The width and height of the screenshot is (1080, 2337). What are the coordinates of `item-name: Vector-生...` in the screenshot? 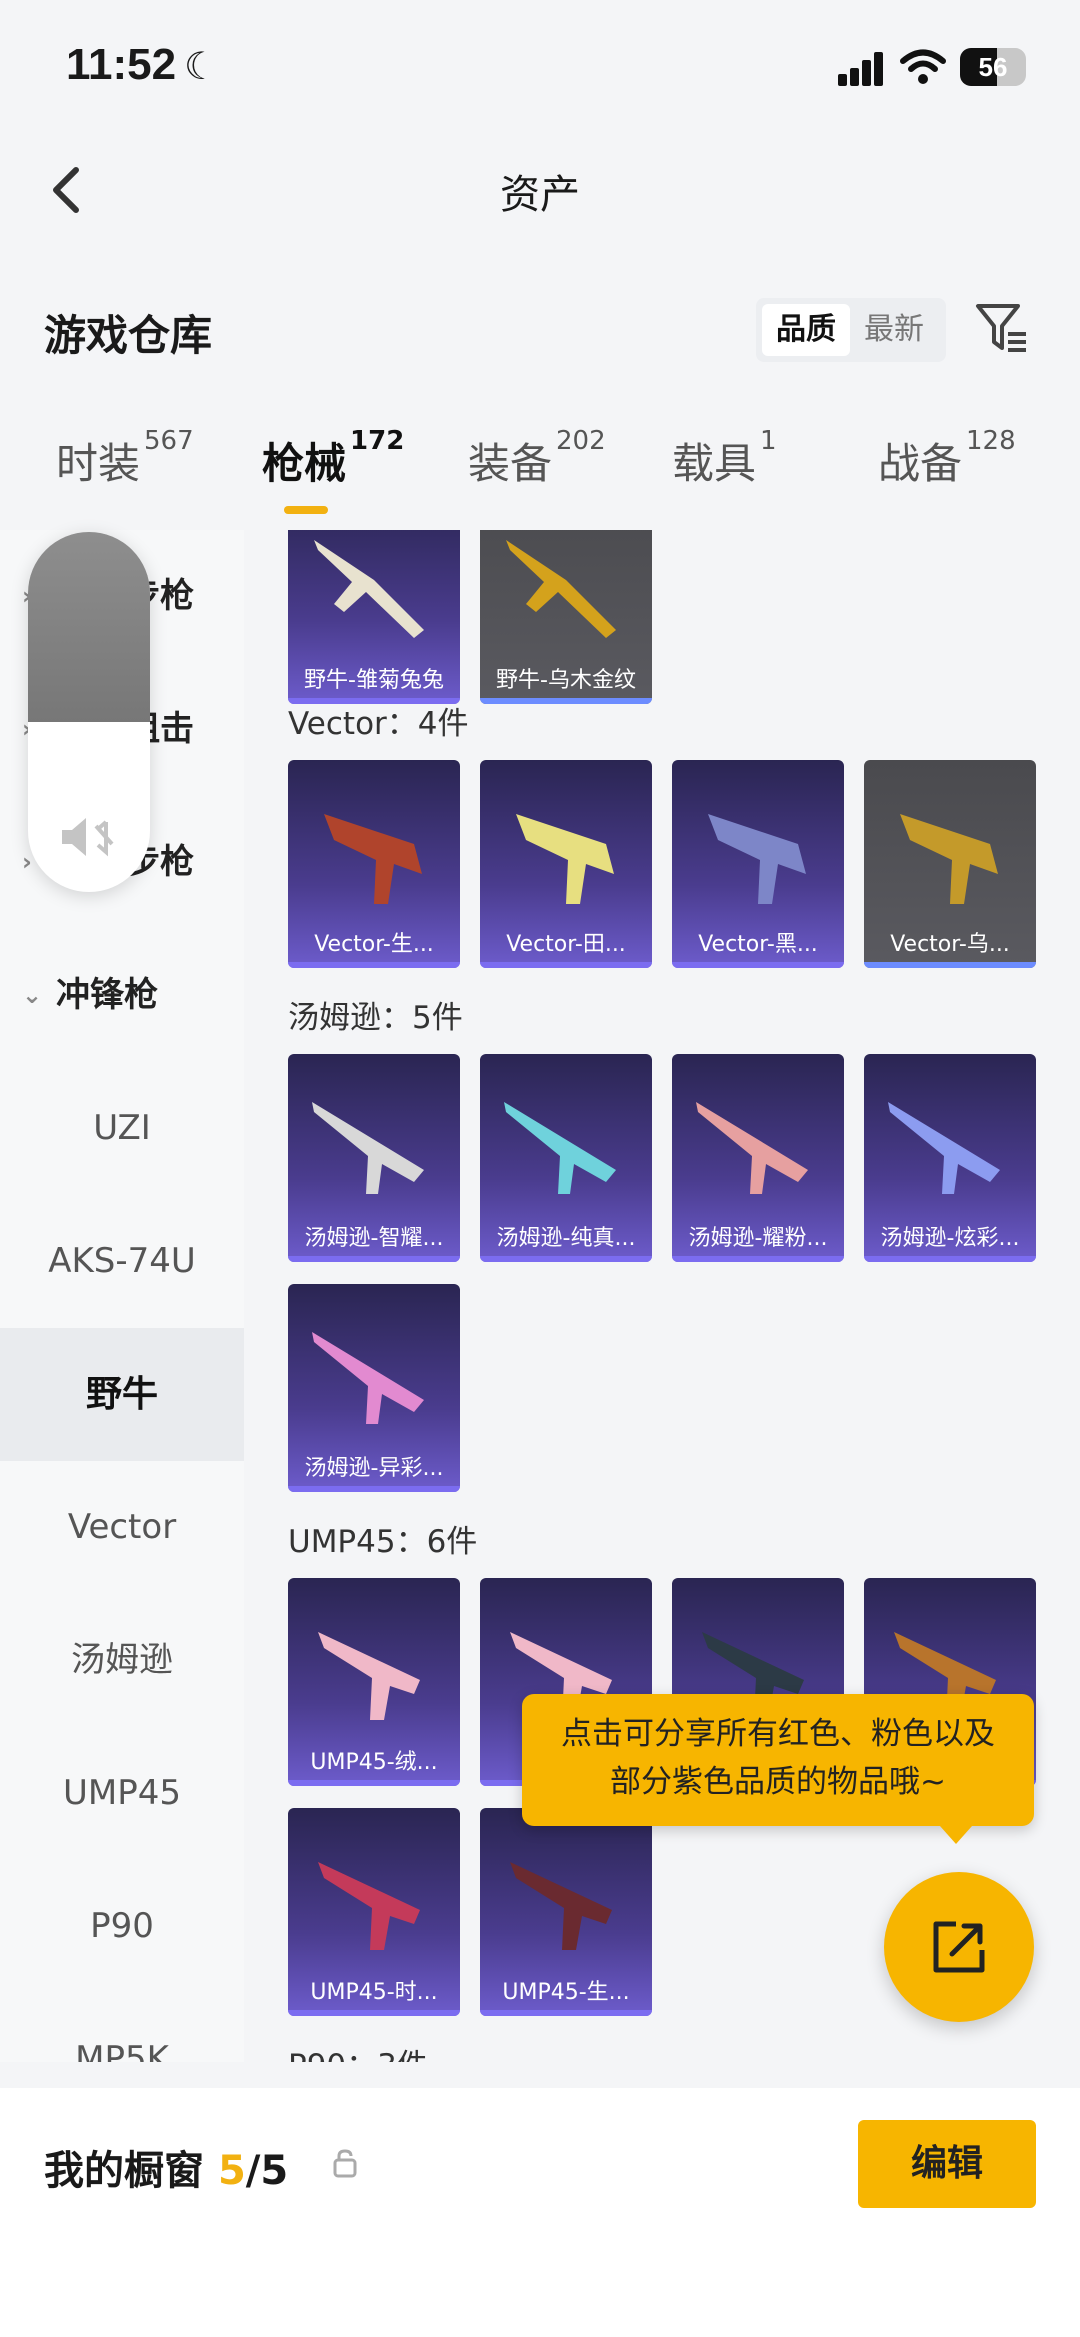 It's located at (374, 944).